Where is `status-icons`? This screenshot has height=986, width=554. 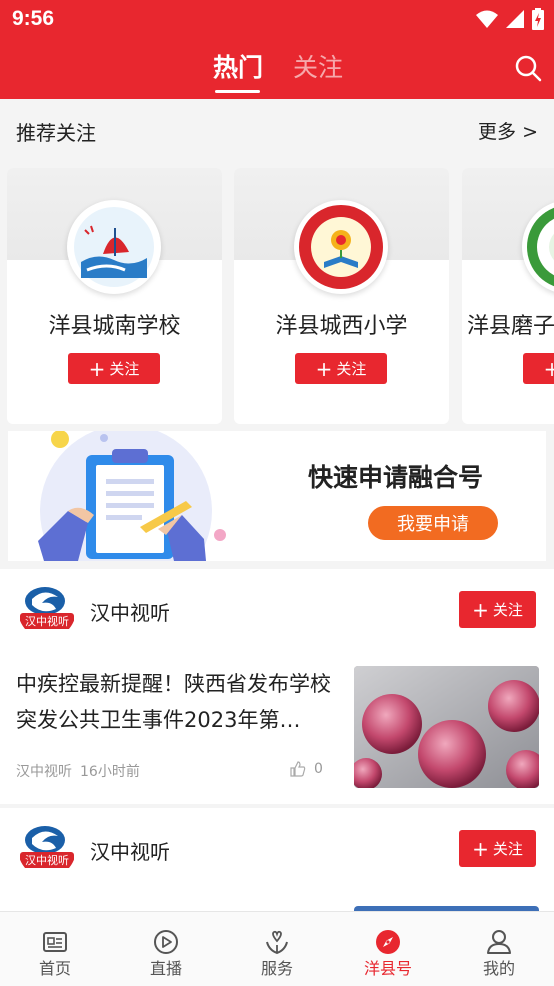 status-icons is located at coordinates (510, 19).